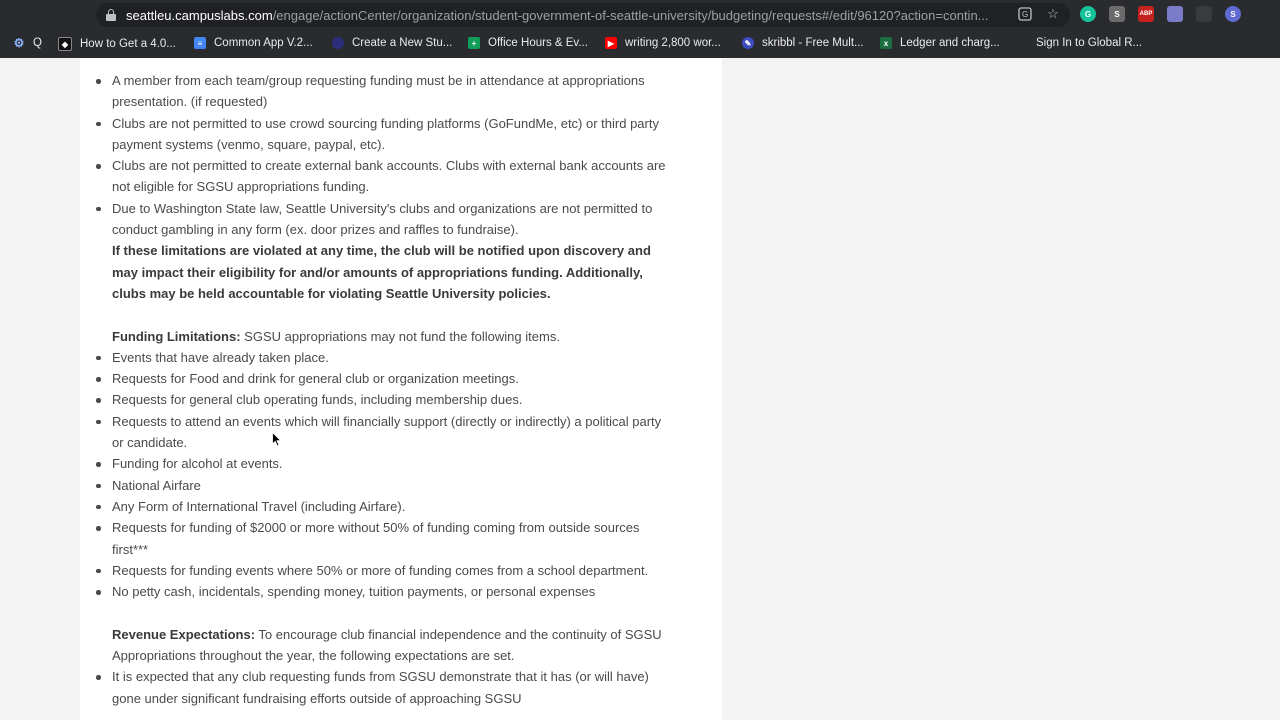 The image size is (1280, 720). What do you see at coordinates (1233, 14) in the screenshot?
I see `profile-avatar: S` at bounding box center [1233, 14].